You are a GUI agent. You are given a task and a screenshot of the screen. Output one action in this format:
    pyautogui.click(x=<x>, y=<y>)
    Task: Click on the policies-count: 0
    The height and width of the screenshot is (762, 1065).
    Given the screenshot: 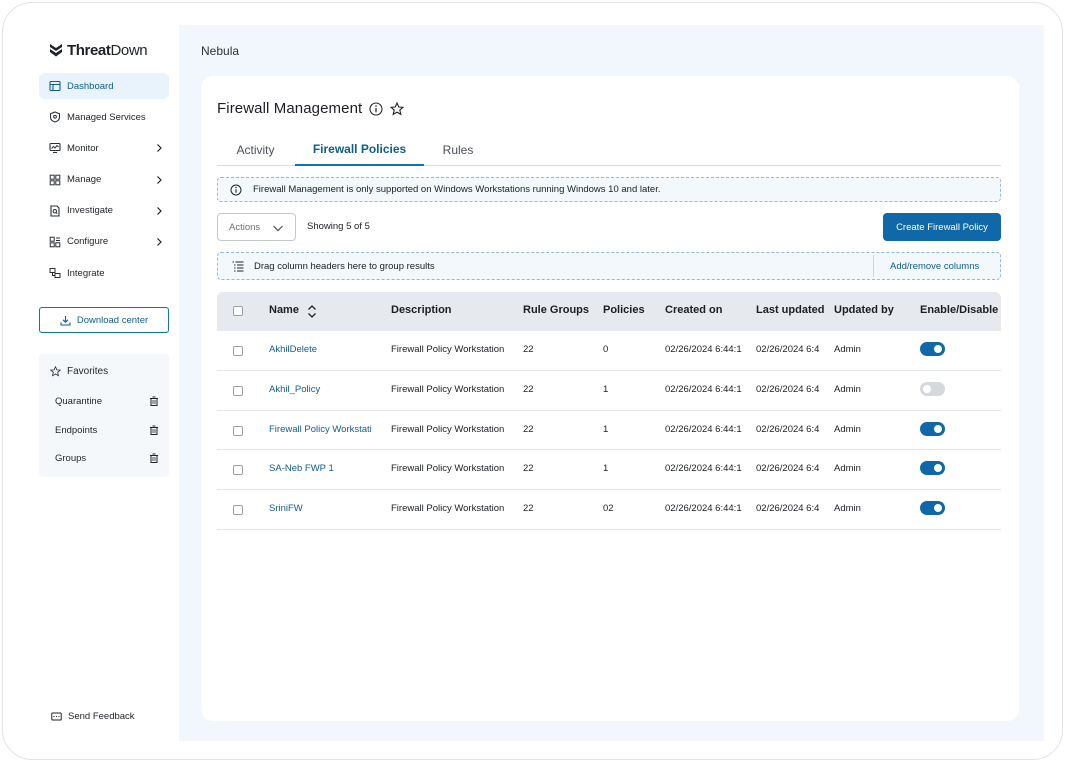 What is the action you would take?
    pyautogui.click(x=606, y=349)
    